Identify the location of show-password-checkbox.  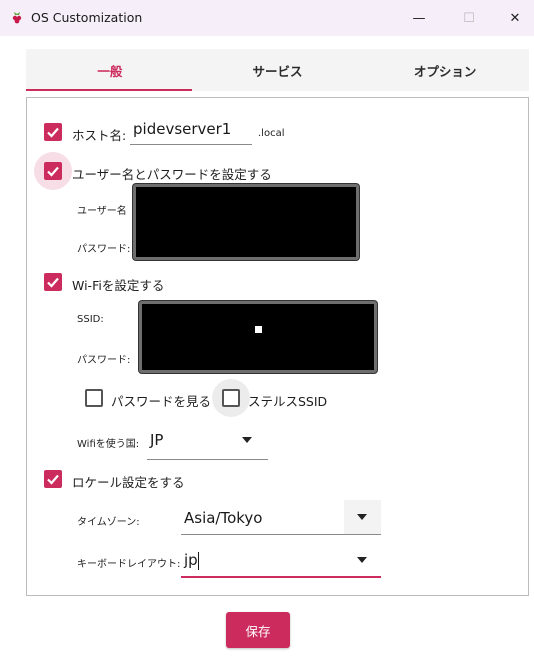
(94, 398).